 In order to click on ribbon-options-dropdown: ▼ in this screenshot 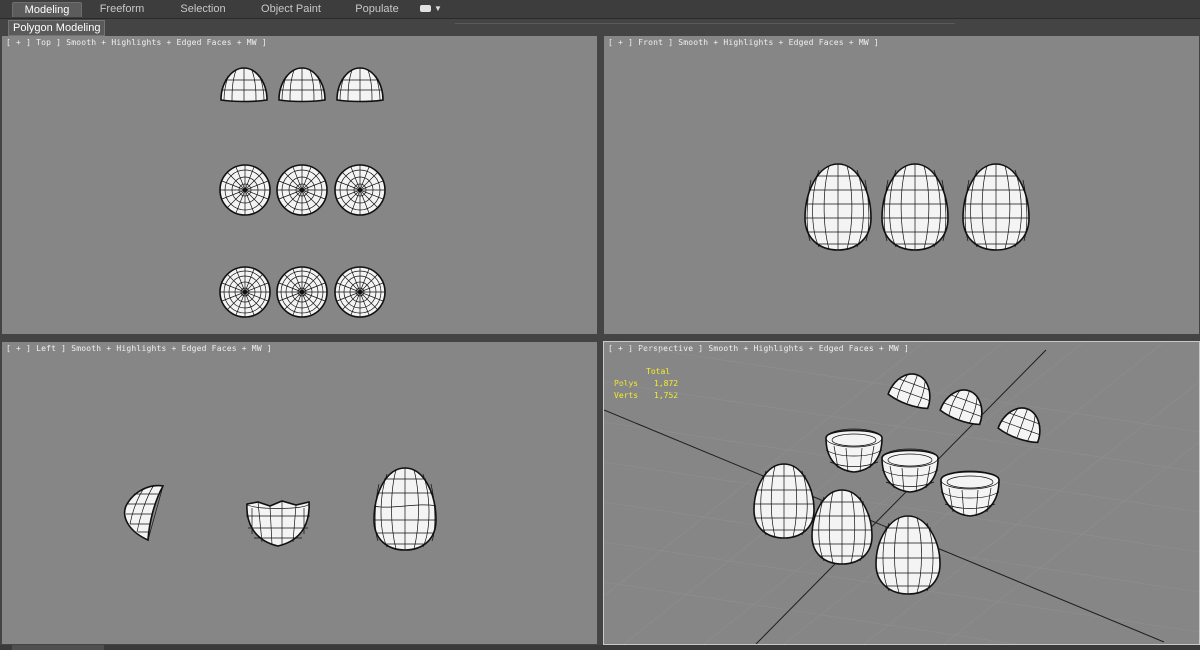, I will do `click(431, 9)`.